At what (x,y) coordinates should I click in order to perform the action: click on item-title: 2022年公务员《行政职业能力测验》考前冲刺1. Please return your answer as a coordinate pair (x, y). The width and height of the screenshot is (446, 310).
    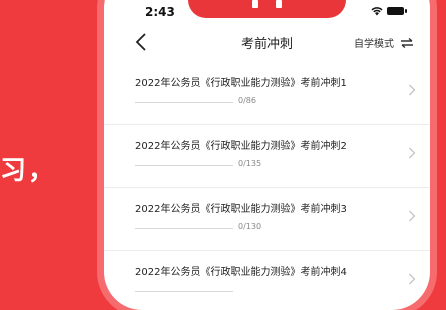
    Looking at the image, I should click on (241, 83).